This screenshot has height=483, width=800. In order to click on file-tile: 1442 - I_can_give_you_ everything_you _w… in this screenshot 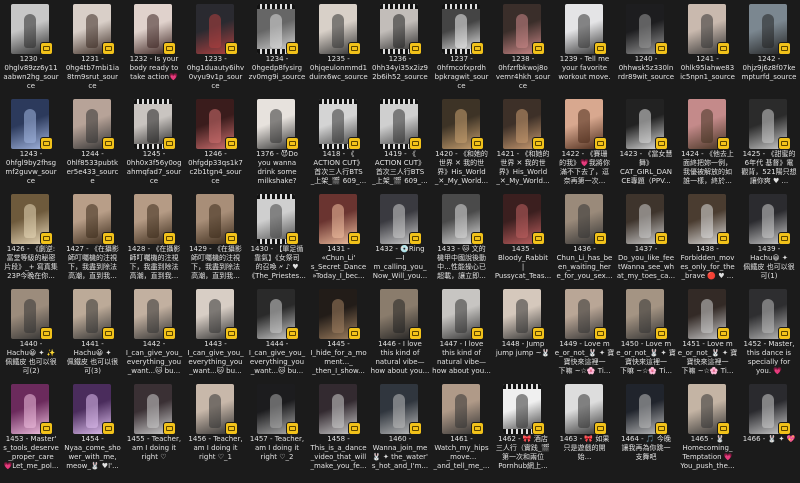, I will do `click(154, 337)`.